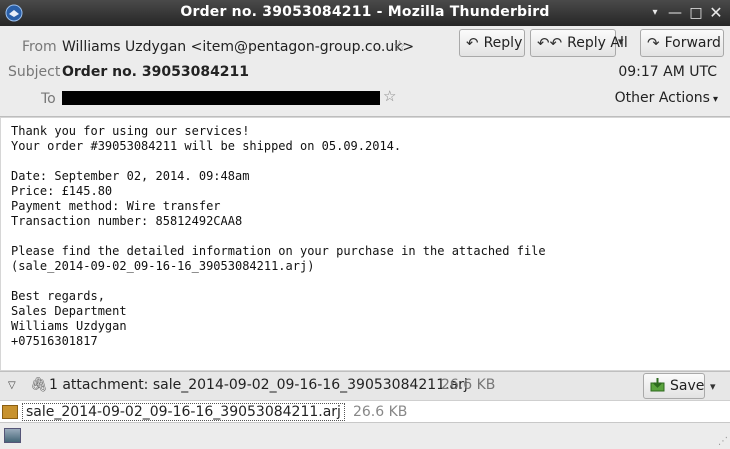 This screenshot has width=730, height=449. What do you see at coordinates (579, 43) in the screenshot?
I see `reply-all-button: ↶↶ Reply All` at bounding box center [579, 43].